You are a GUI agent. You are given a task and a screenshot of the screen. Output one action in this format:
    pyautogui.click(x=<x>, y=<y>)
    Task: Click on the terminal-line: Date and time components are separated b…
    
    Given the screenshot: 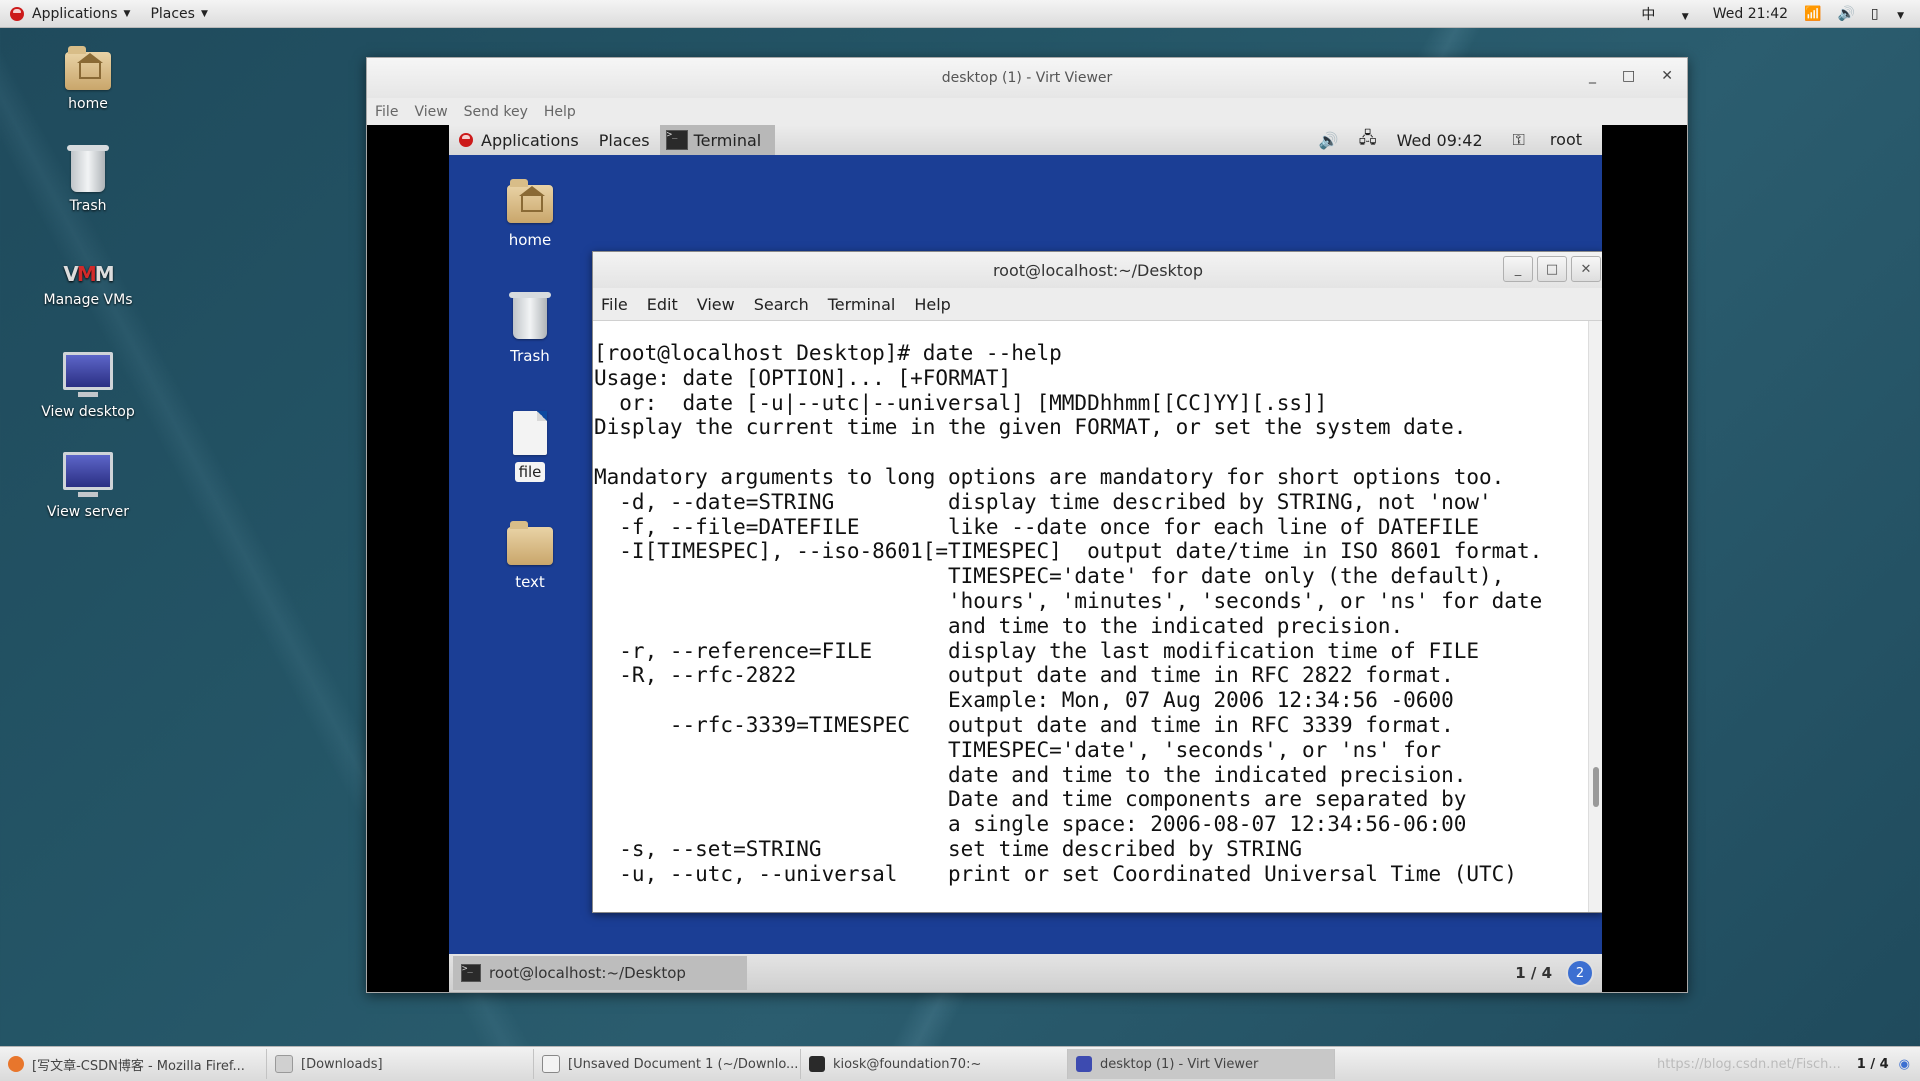 What is the action you would take?
    pyautogui.click(x=1030, y=799)
    